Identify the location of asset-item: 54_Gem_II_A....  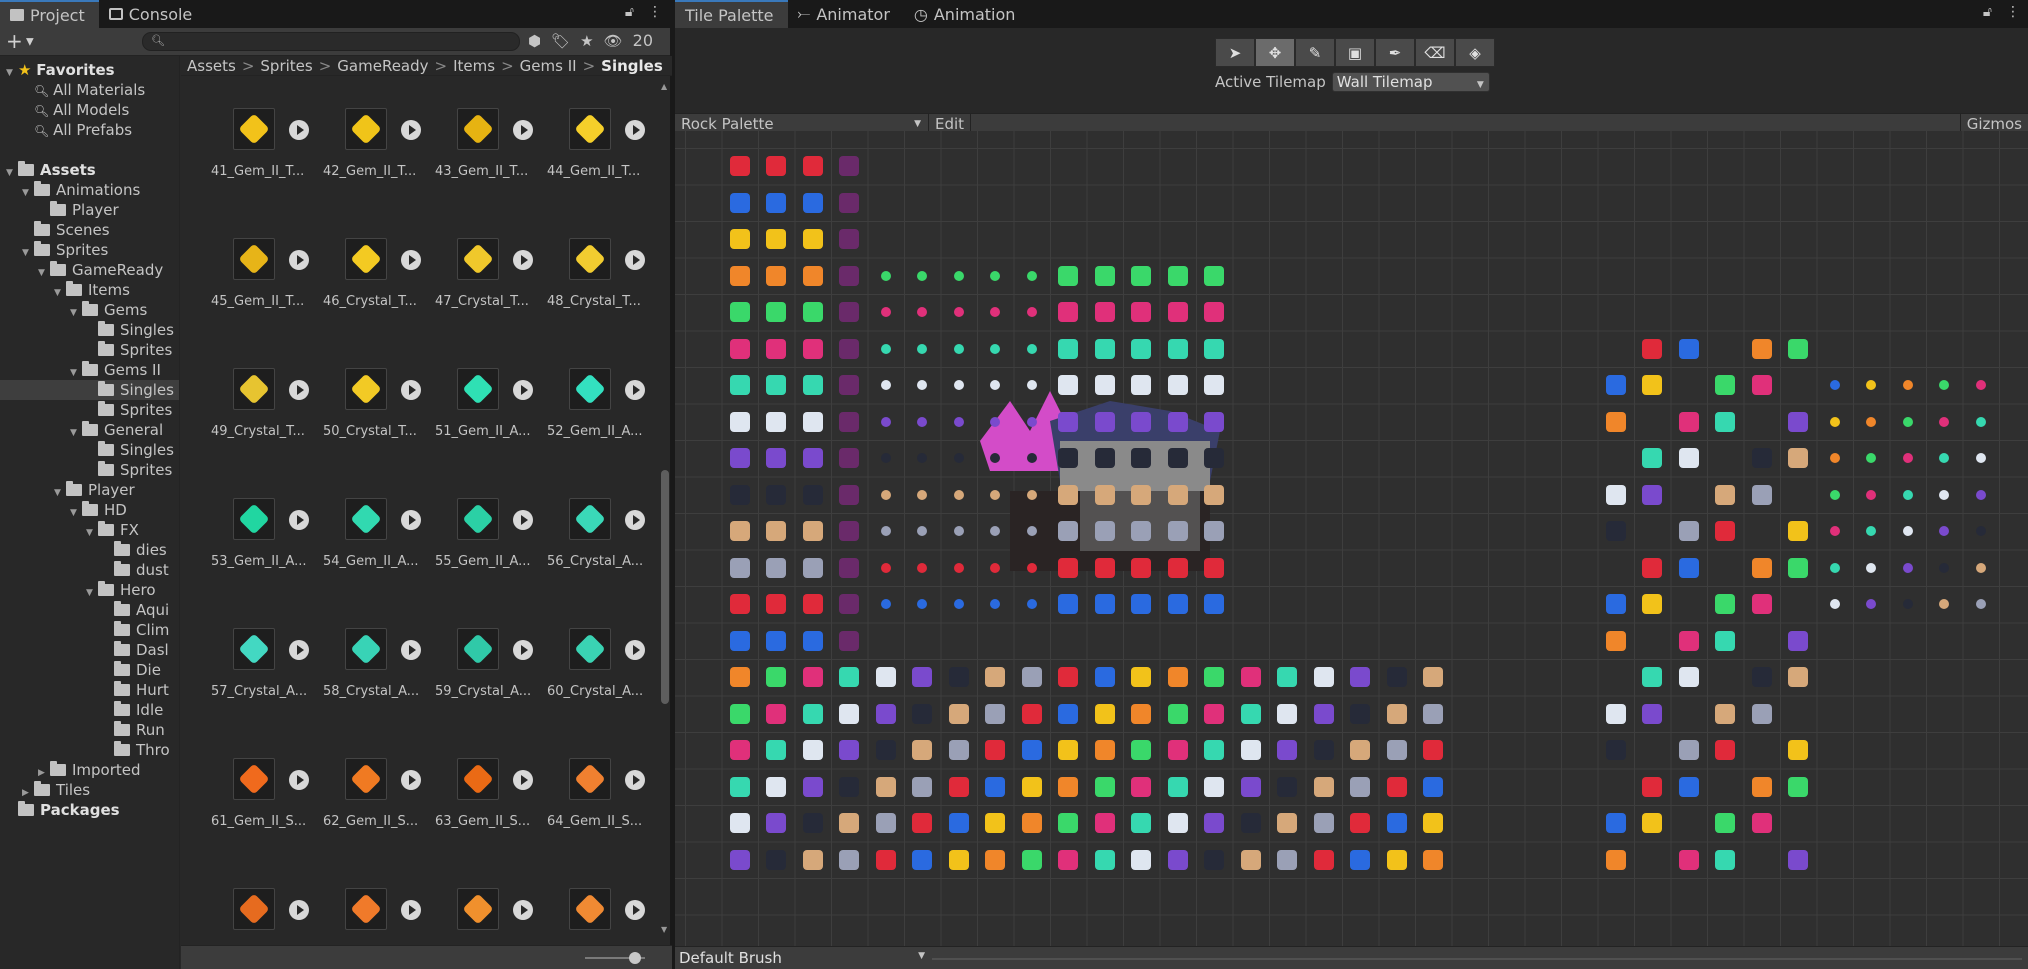
(361, 537).